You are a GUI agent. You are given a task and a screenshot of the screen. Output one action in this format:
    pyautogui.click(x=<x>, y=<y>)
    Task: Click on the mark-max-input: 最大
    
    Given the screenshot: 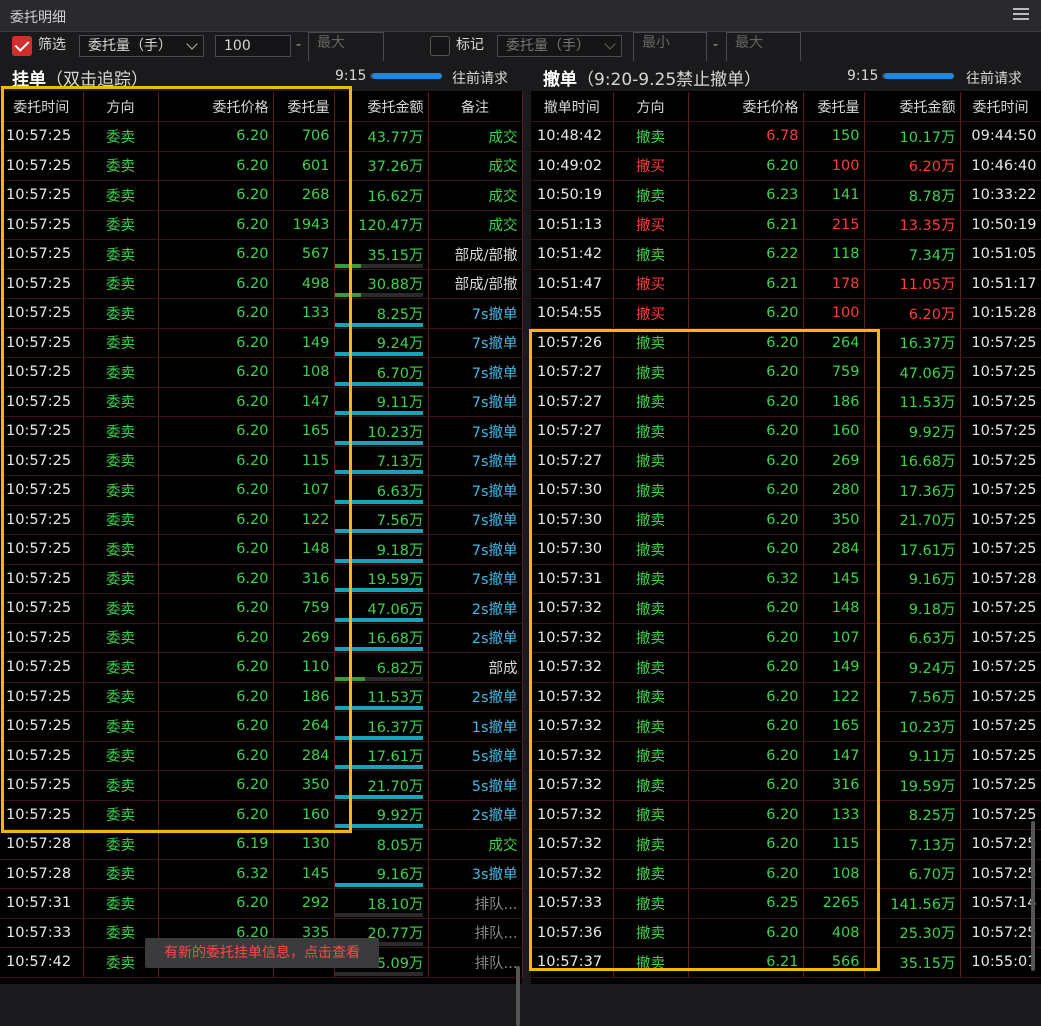 What is the action you would take?
    pyautogui.click(x=763, y=47)
    